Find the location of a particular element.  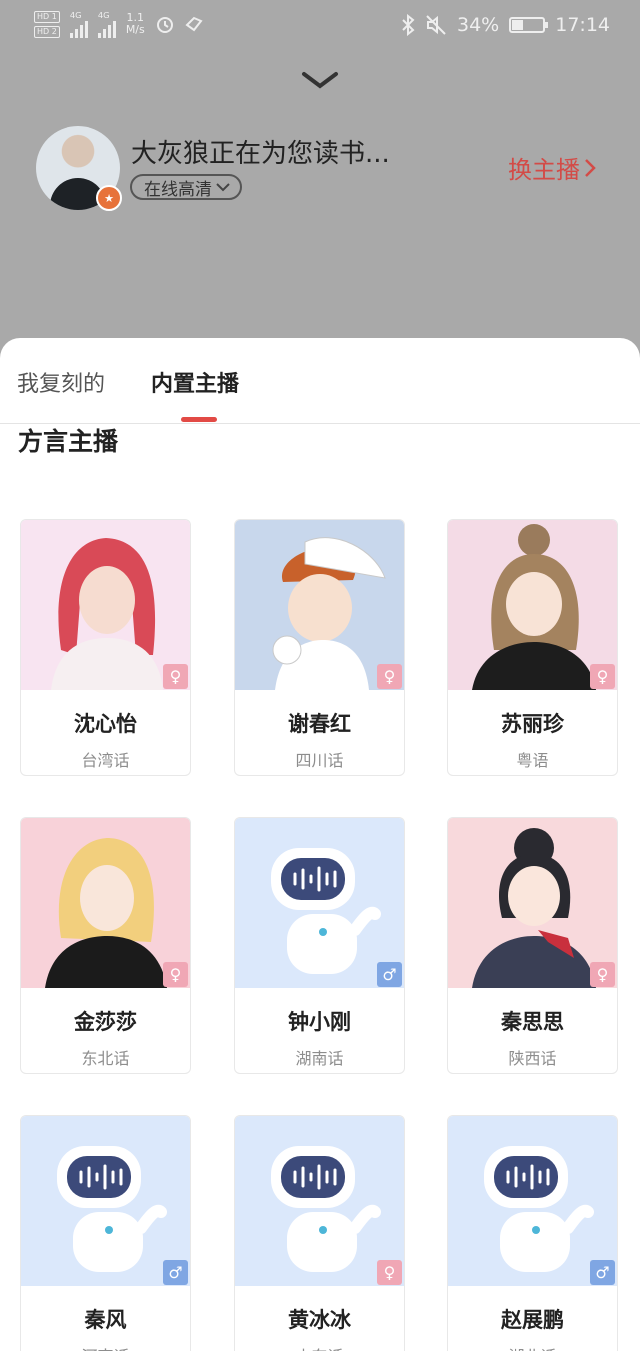

anchor-dialect: 东北话 is located at coordinates (105, 1058).